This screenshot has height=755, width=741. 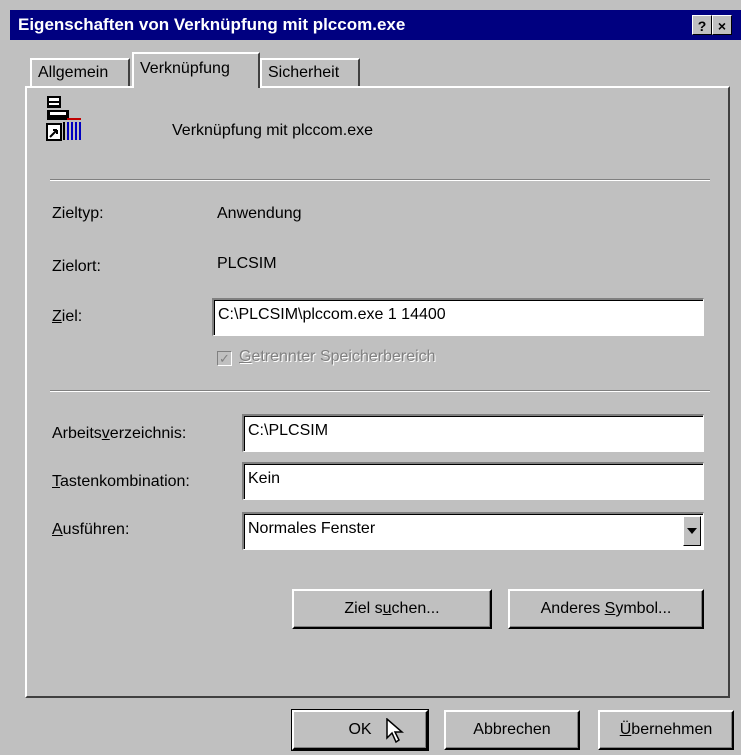 I want to click on dropdown-arrow-icon, so click(x=692, y=531).